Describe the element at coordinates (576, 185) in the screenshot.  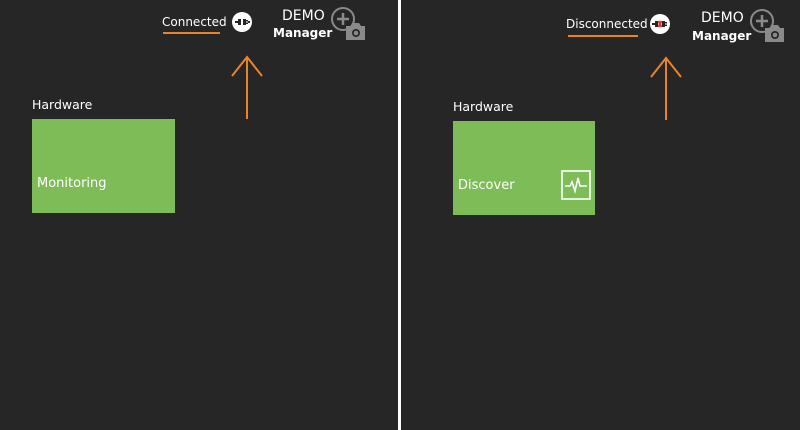
I see `pulse-icon` at that location.